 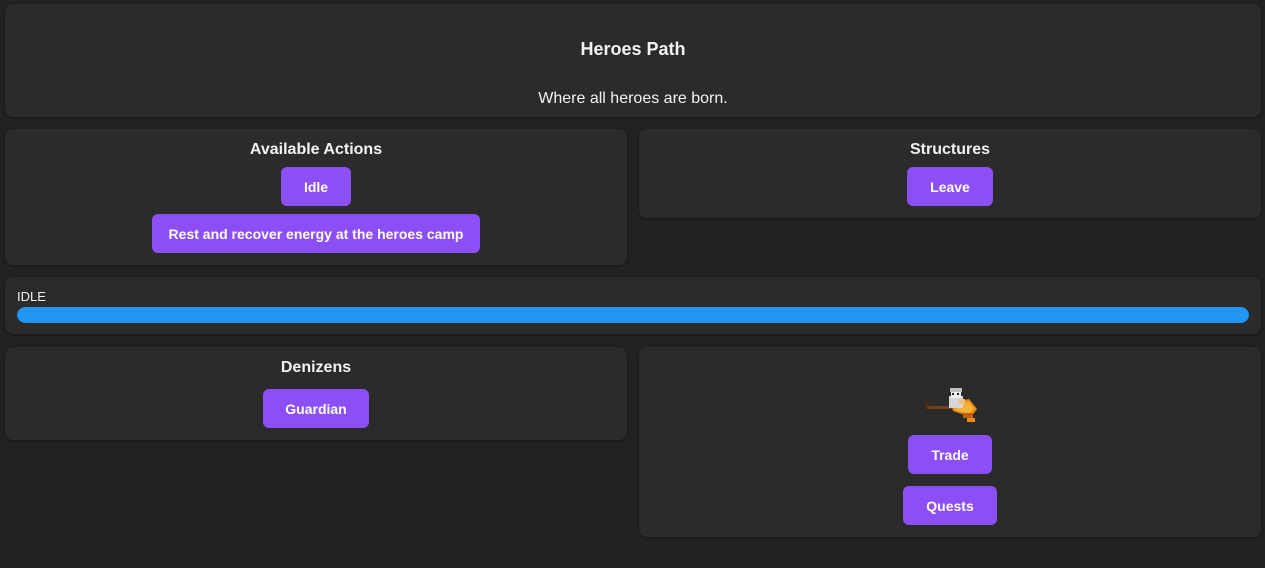 What do you see at coordinates (316, 186) in the screenshot?
I see `idle-button: Idle` at bounding box center [316, 186].